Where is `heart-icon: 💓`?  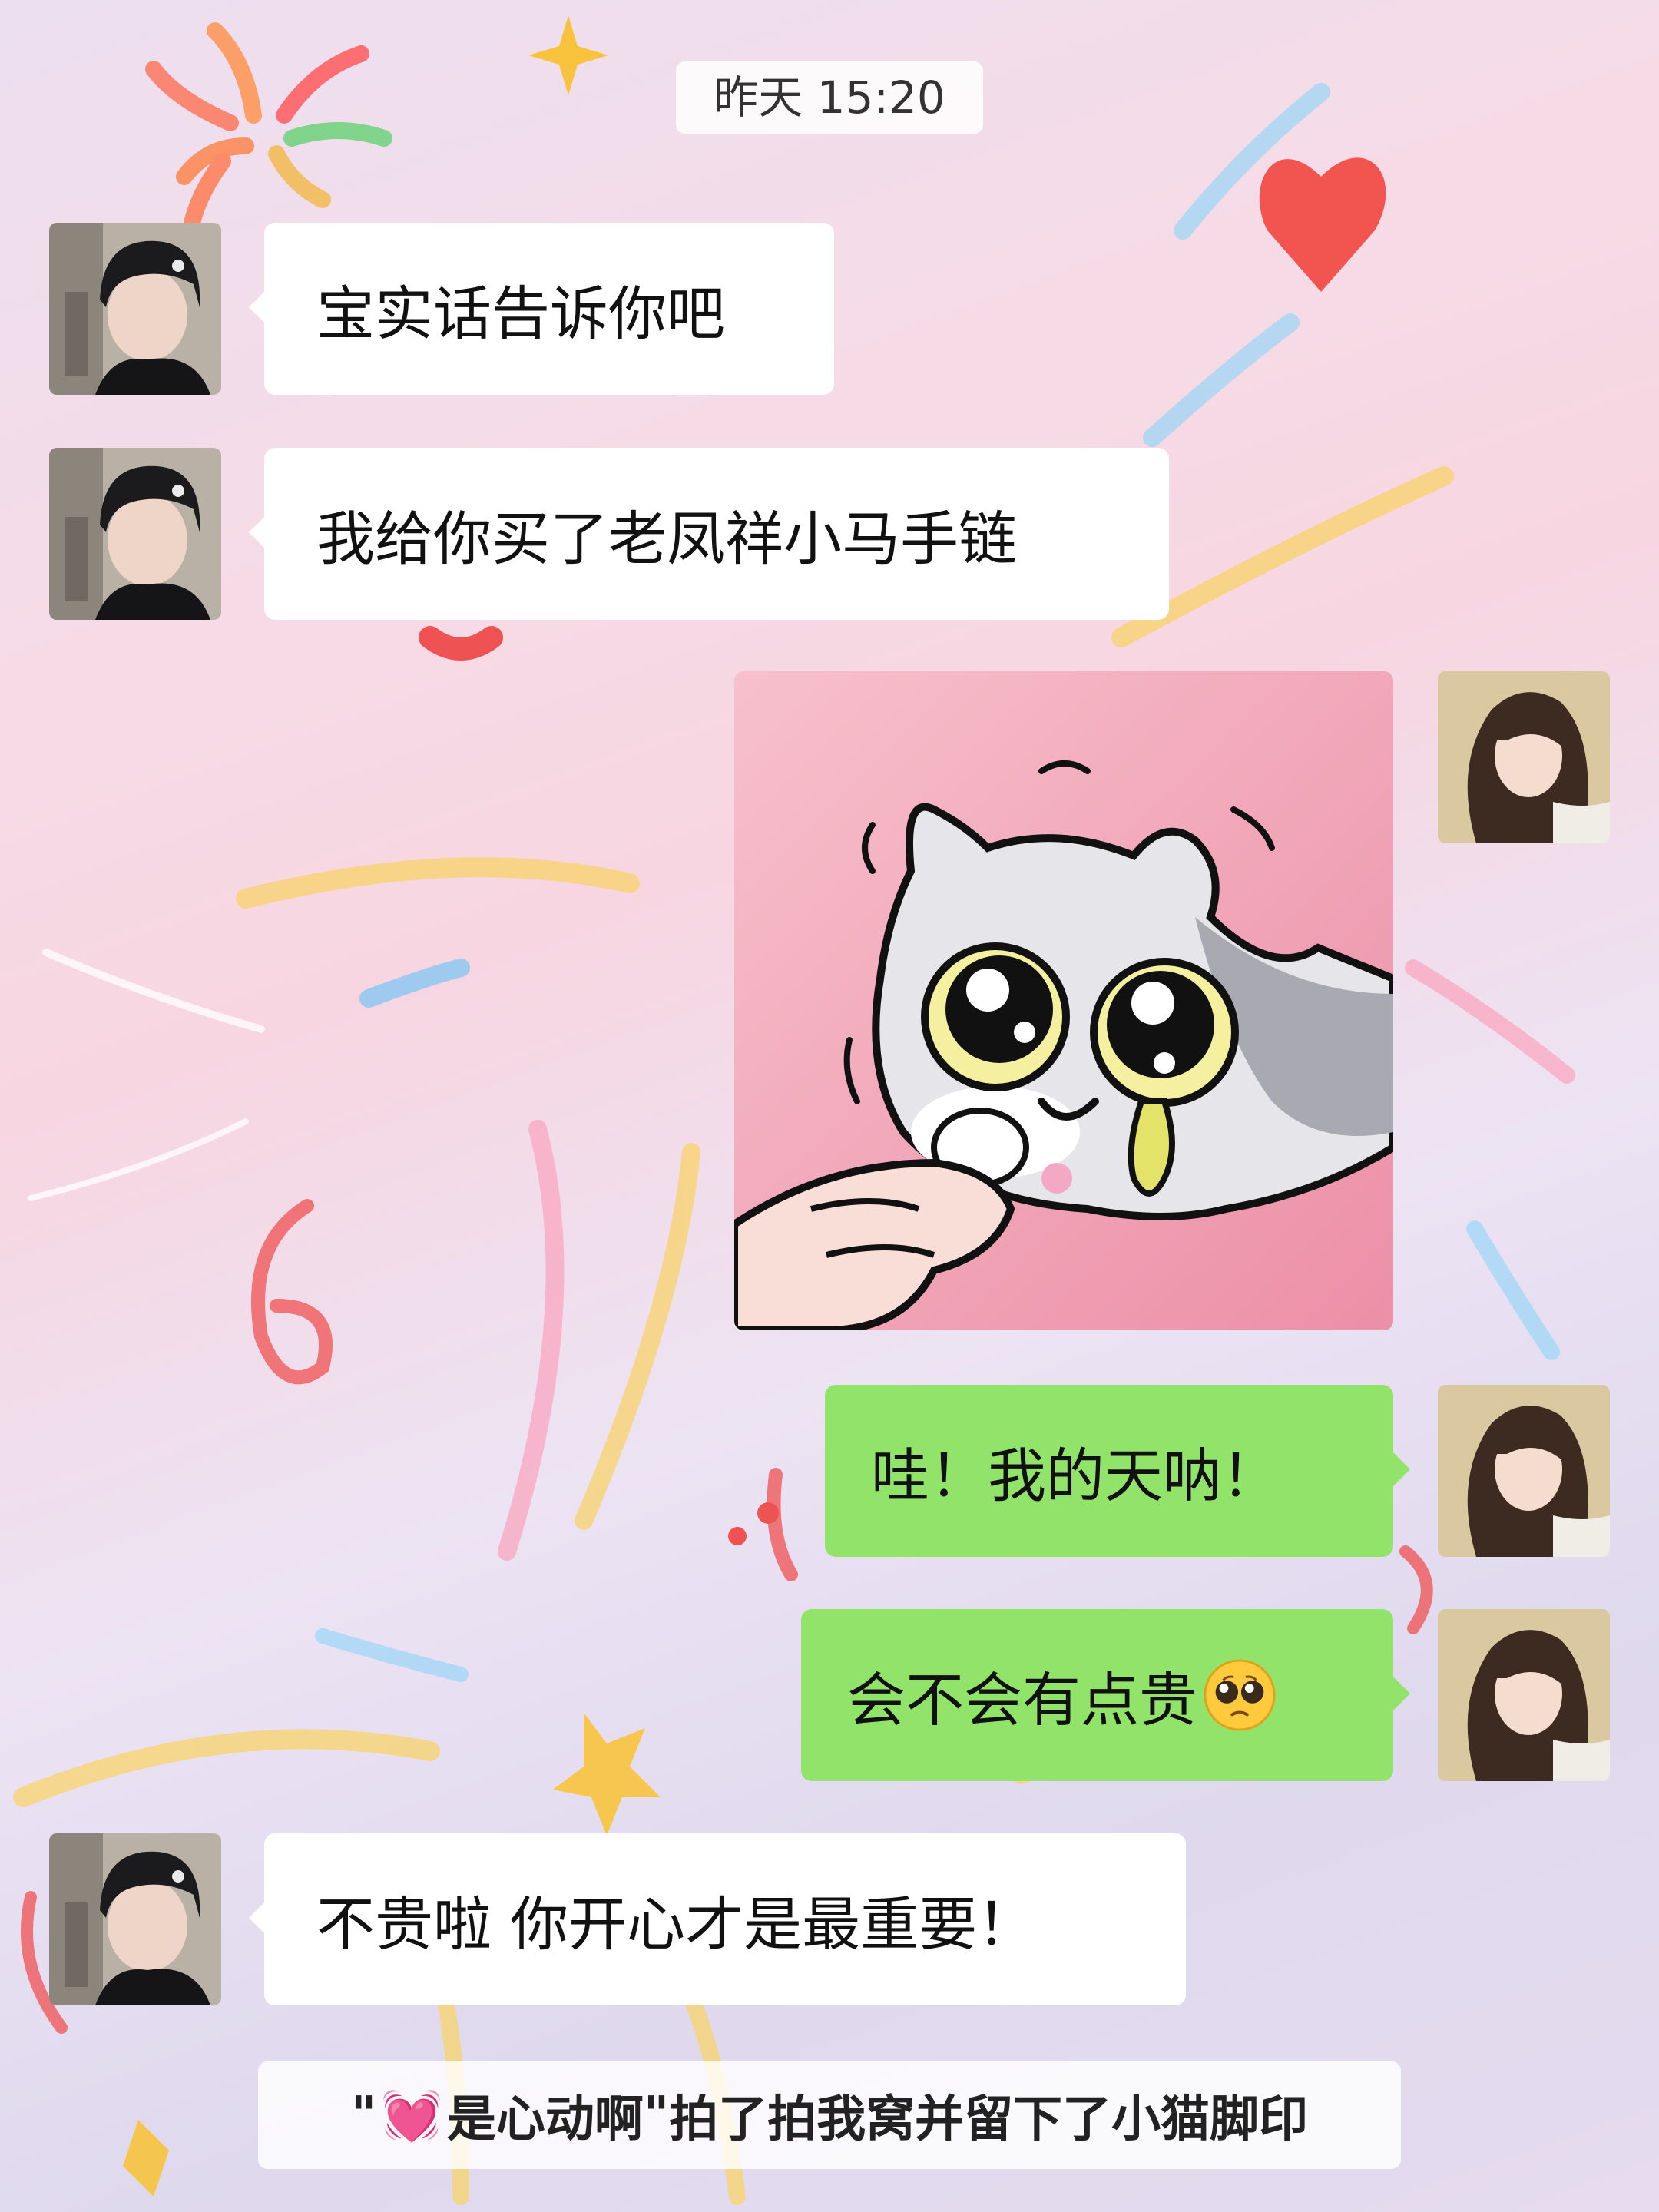 heart-icon: 💓 is located at coordinates (411, 2116).